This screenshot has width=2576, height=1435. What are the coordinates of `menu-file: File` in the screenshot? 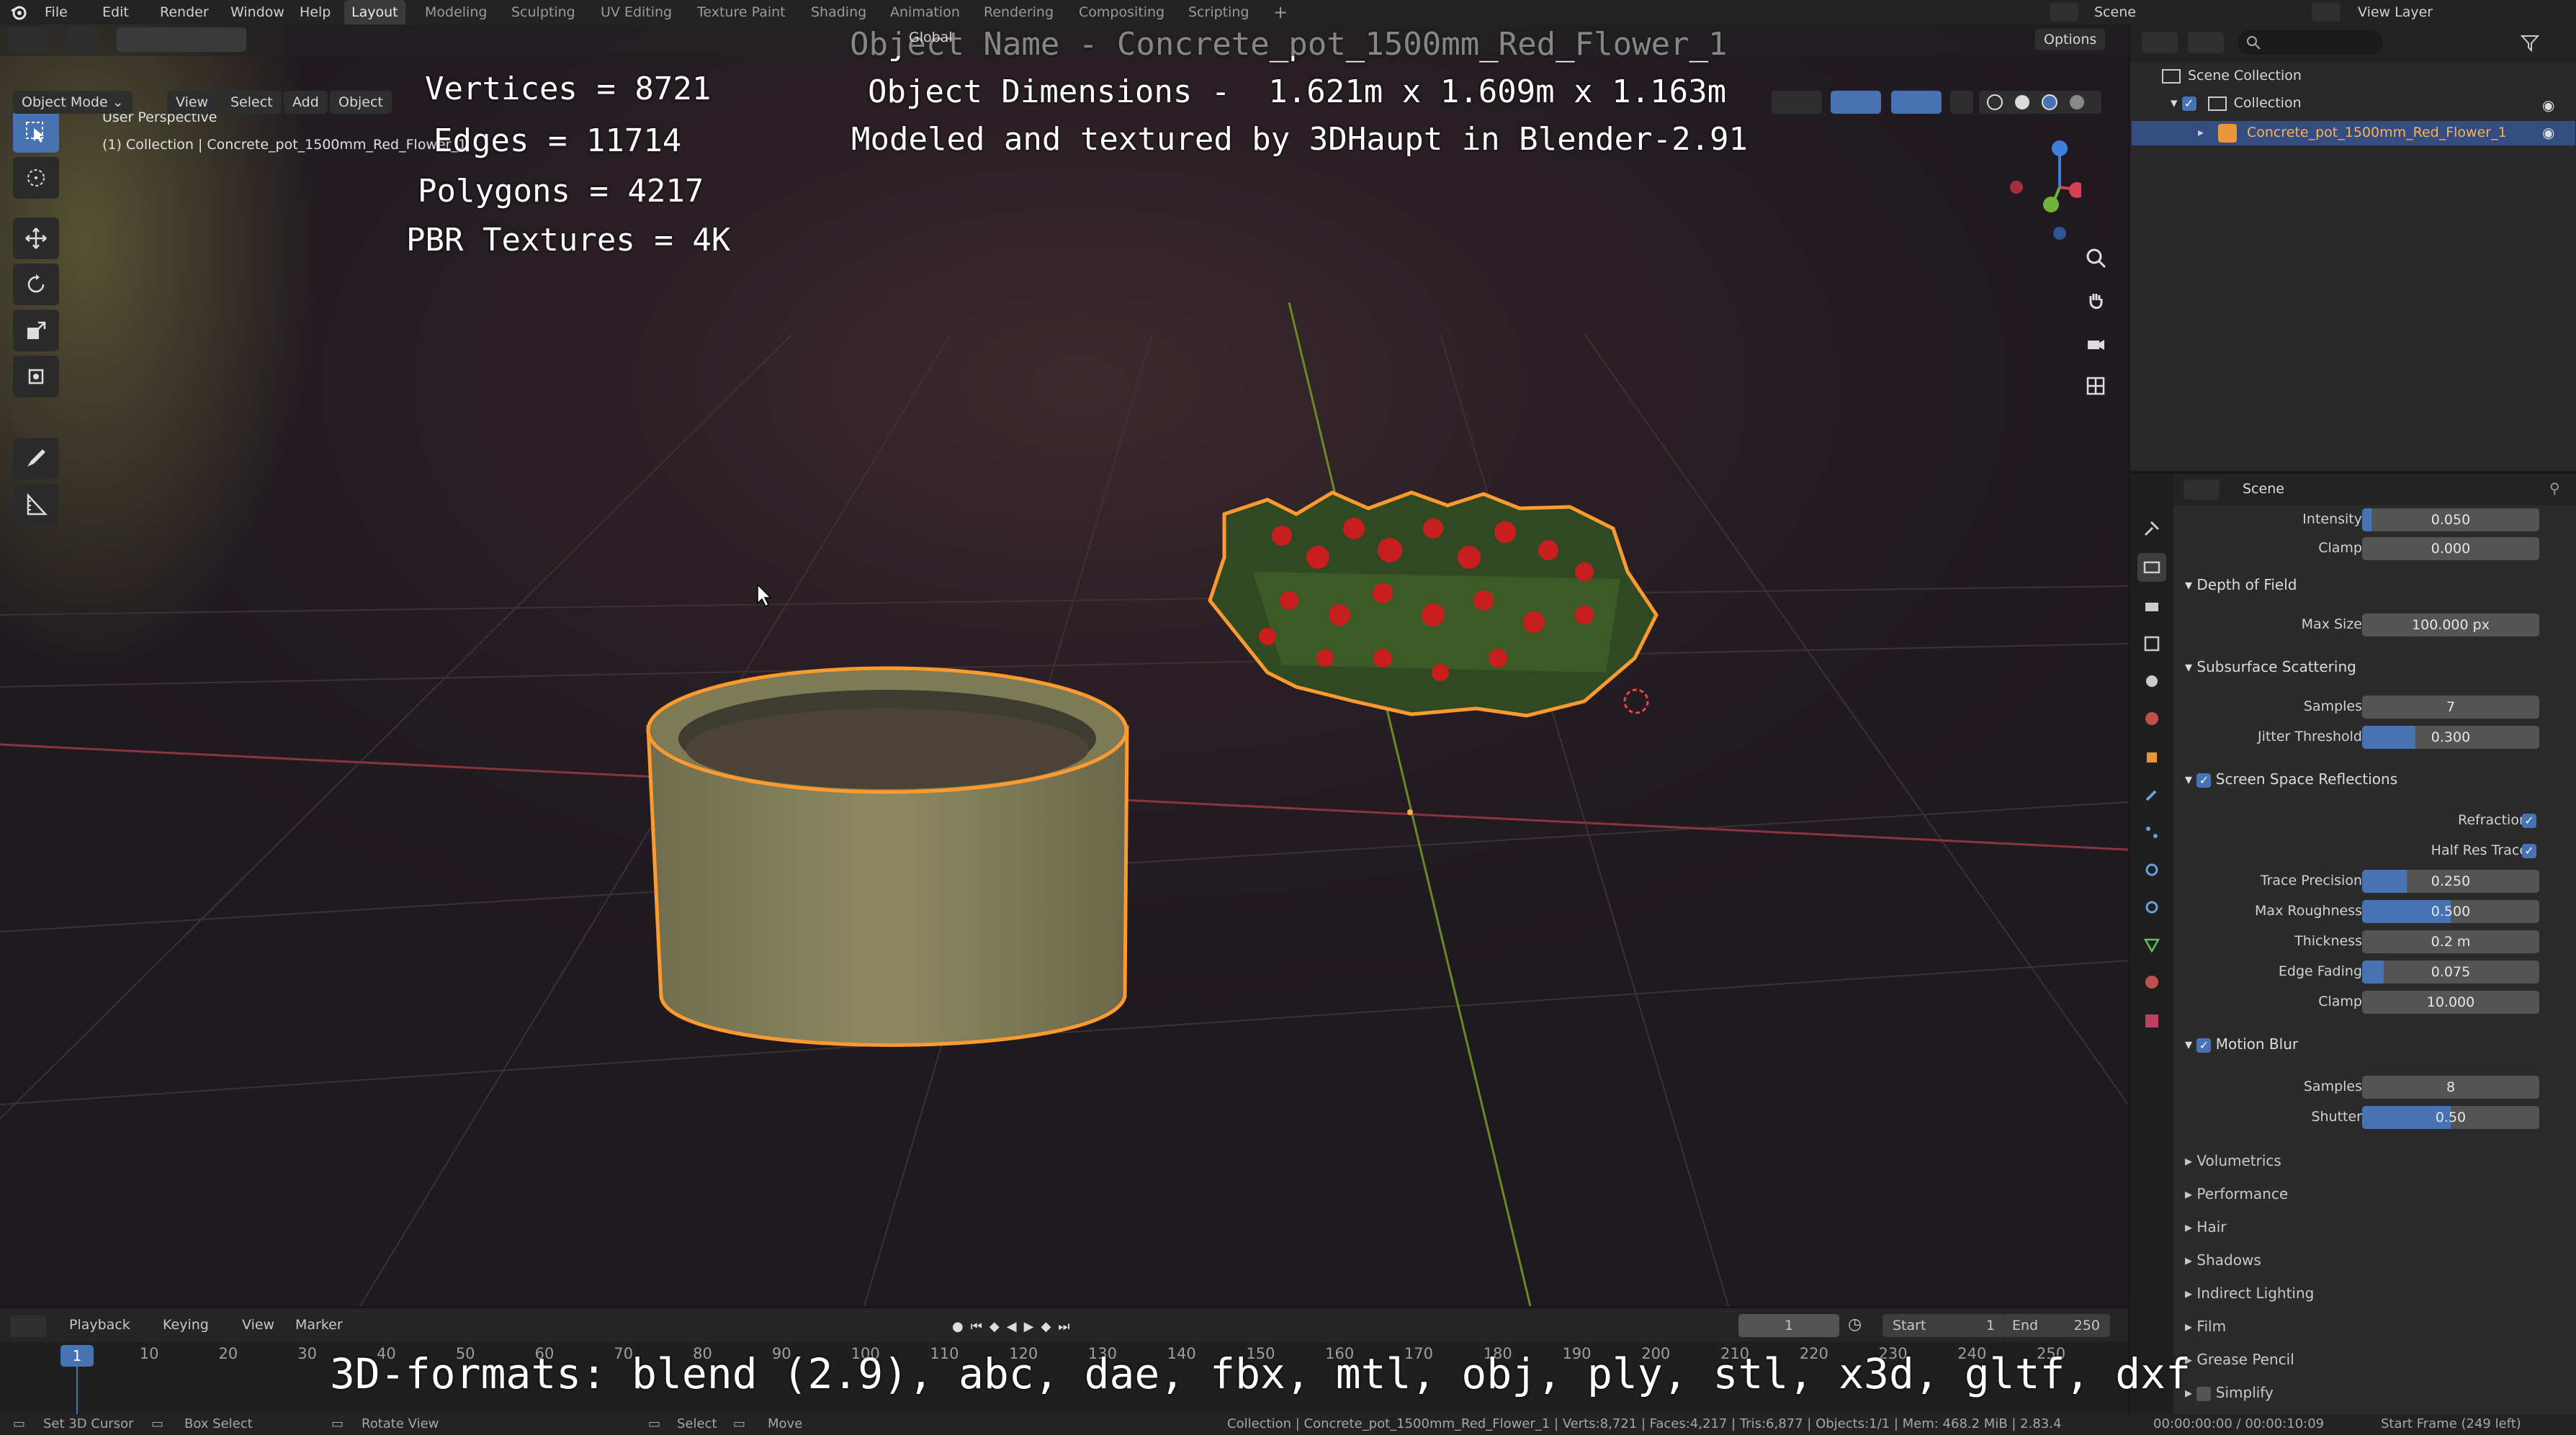 It's located at (56, 12).